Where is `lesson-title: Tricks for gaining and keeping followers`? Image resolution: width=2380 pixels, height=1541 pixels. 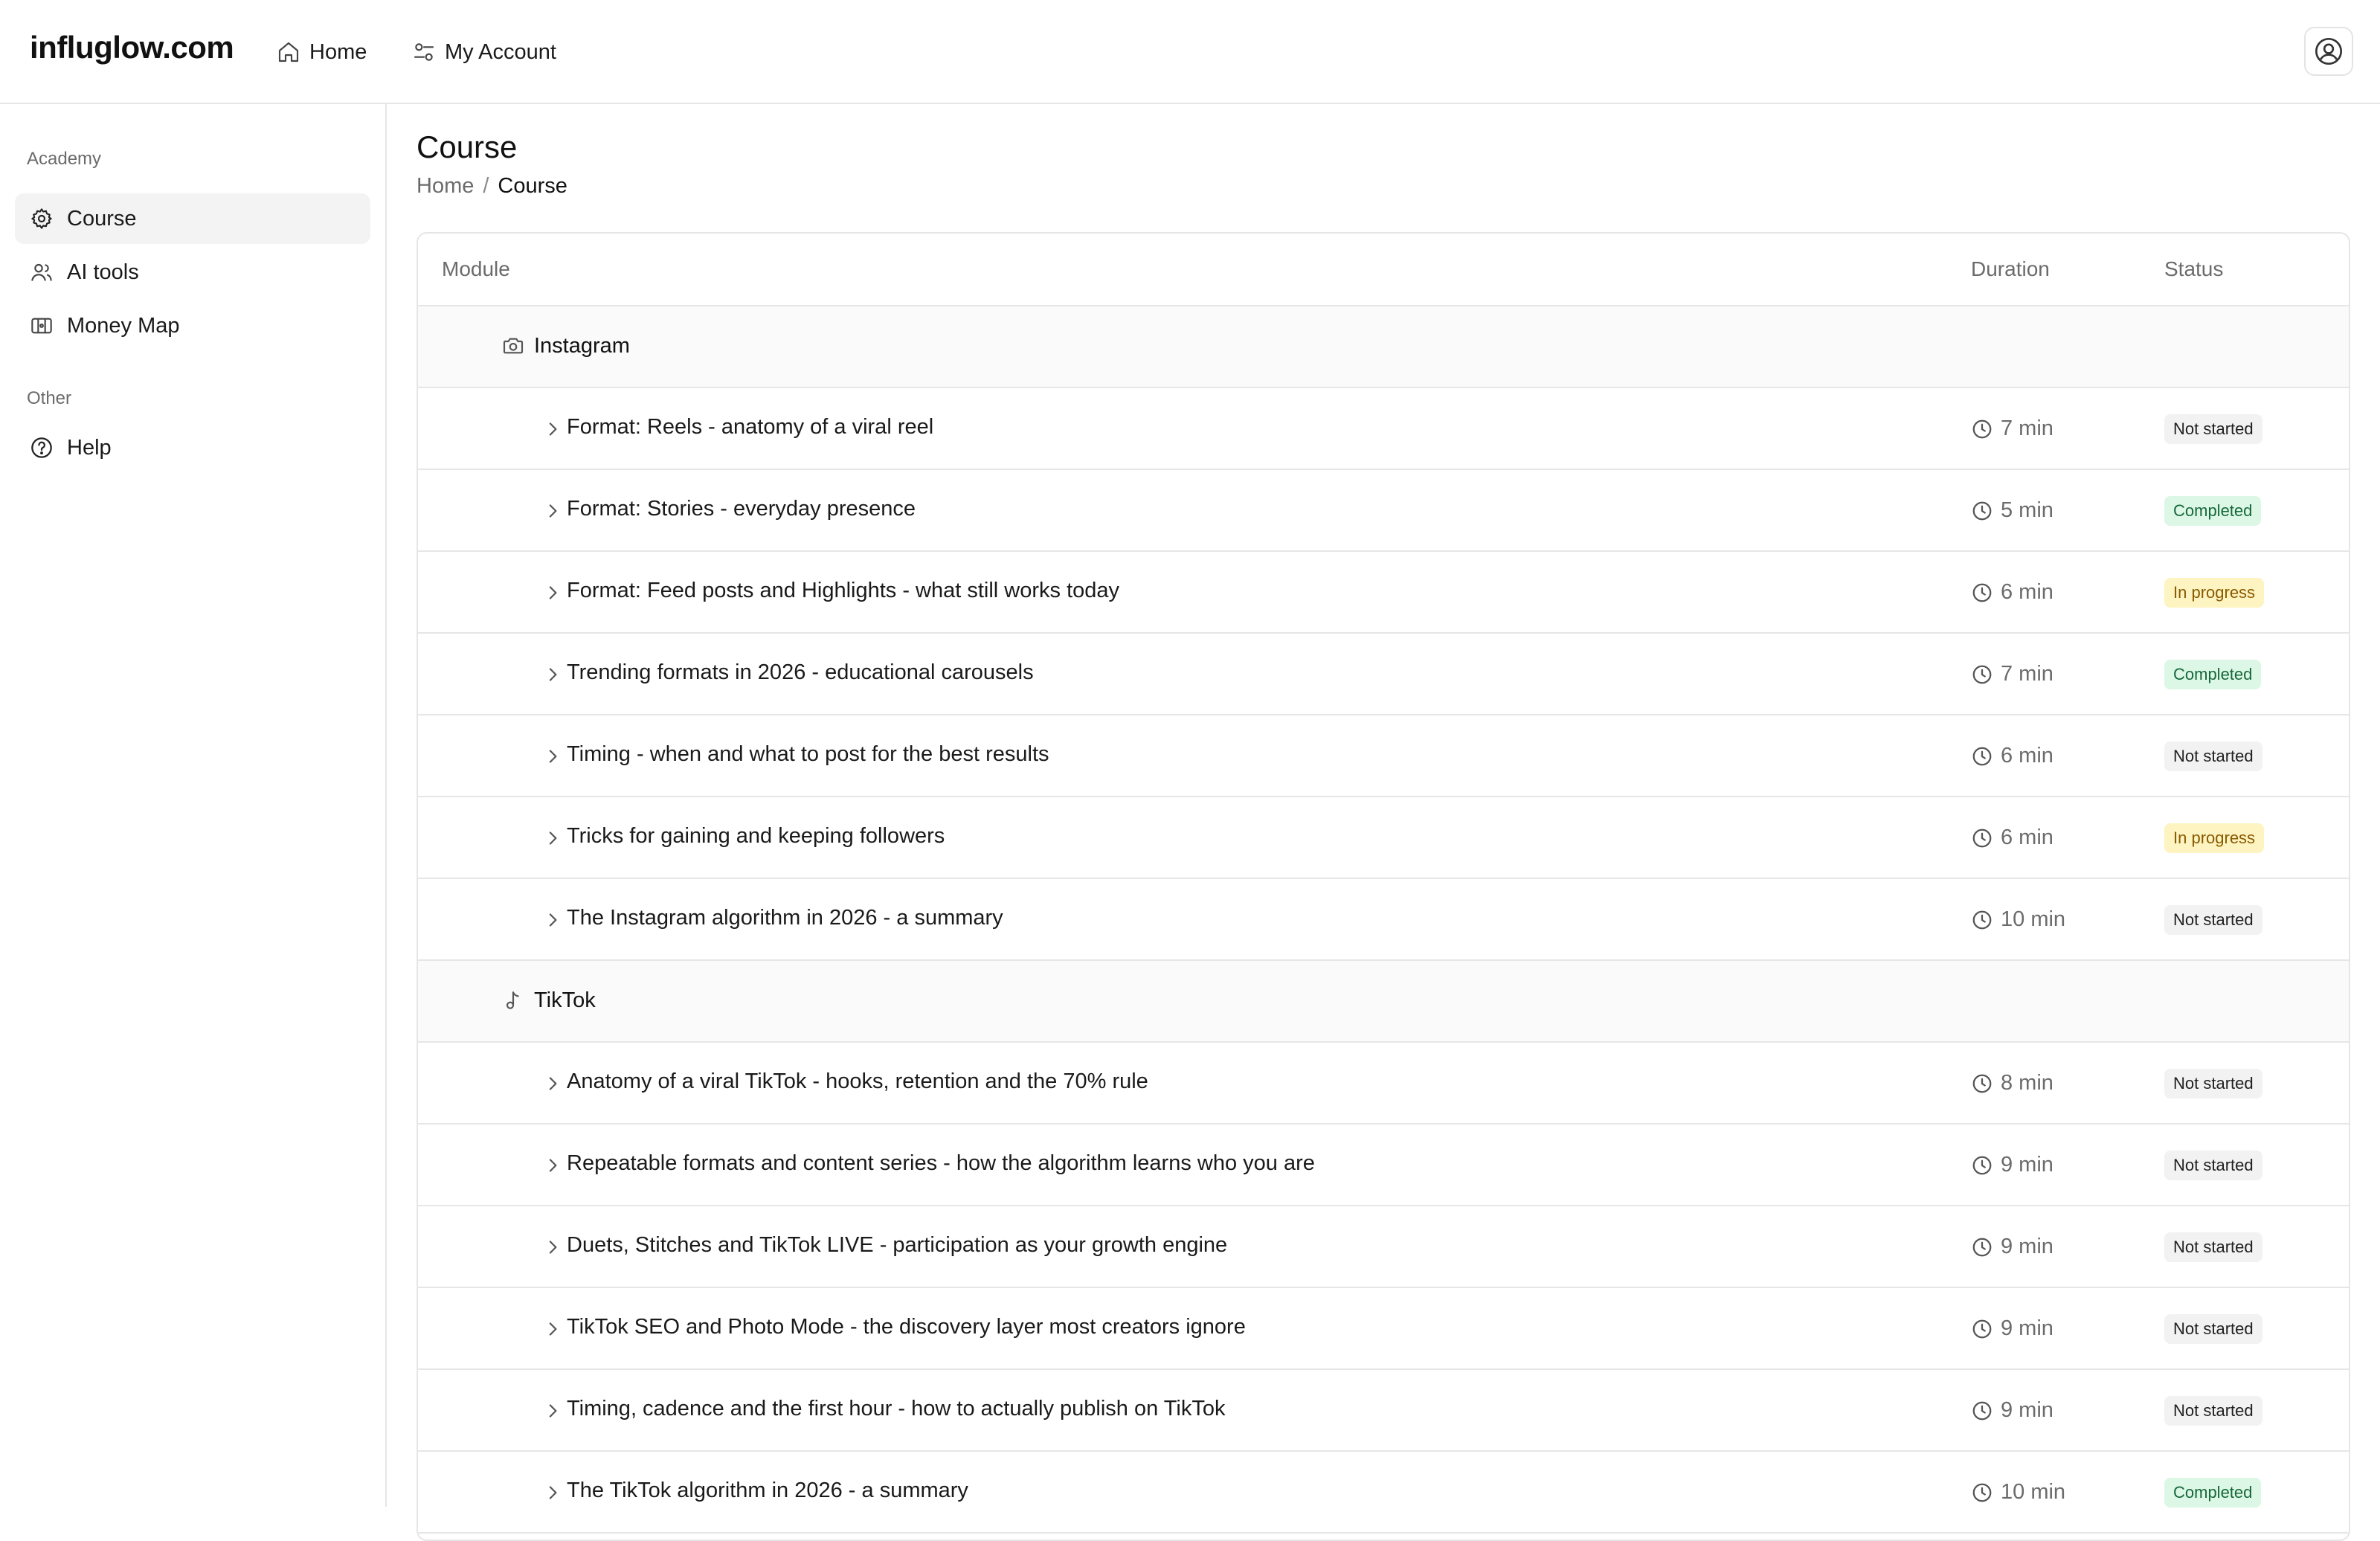 lesson-title: Tricks for gaining and keeping followers is located at coordinates (756, 837).